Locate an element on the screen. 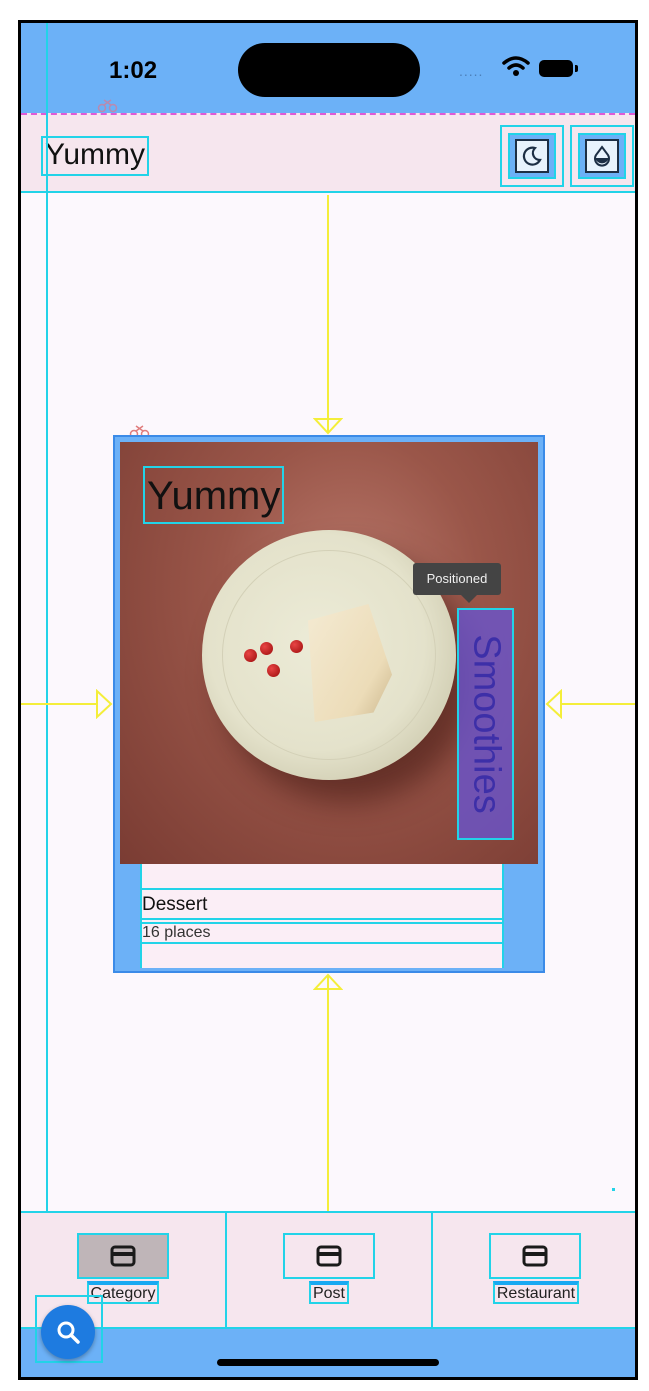 Image resolution: width=649 pixels, height=1391 pixels. card-heading: Dessert is located at coordinates (175, 904).